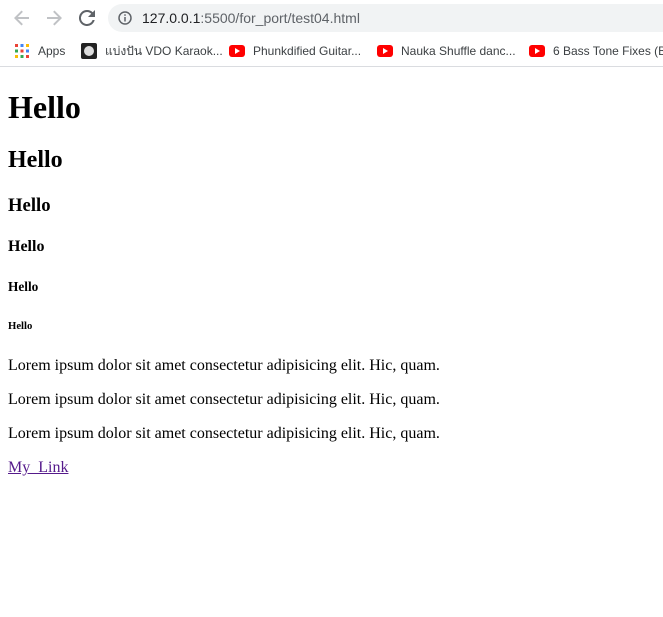 The width and height of the screenshot is (663, 617). What do you see at coordinates (125, 18) in the screenshot?
I see `info-icon` at bounding box center [125, 18].